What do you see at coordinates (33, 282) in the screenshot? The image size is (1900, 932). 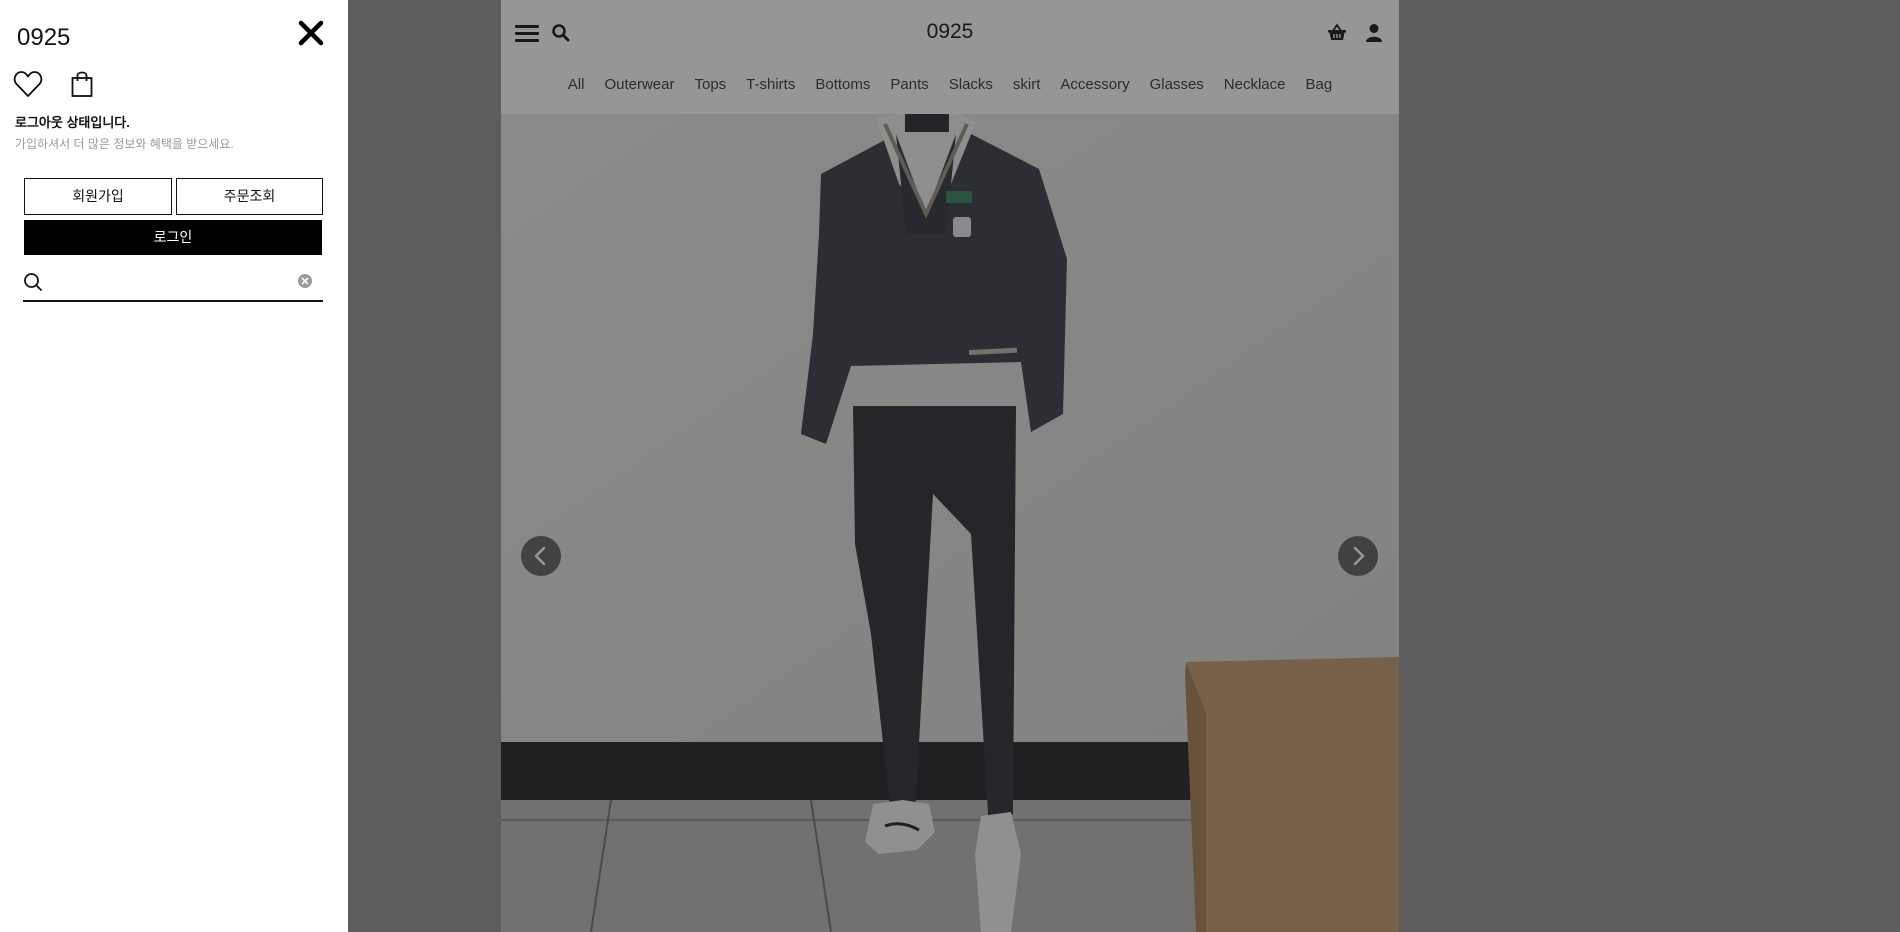 I see `search-icon` at bounding box center [33, 282].